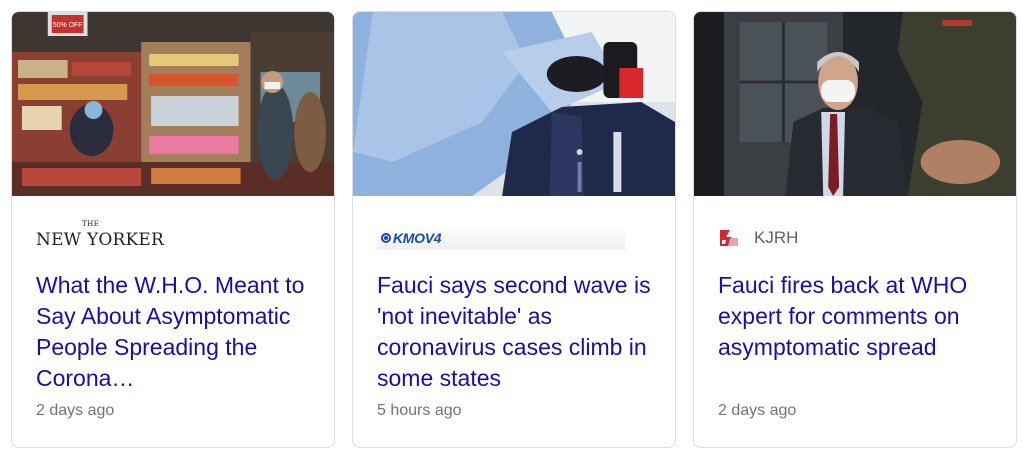 Image resolution: width=1024 pixels, height=458 pixels. Describe the element at coordinates (419, 410) in the screenshot. I see `timestamp: 5 hours ago` at that location.